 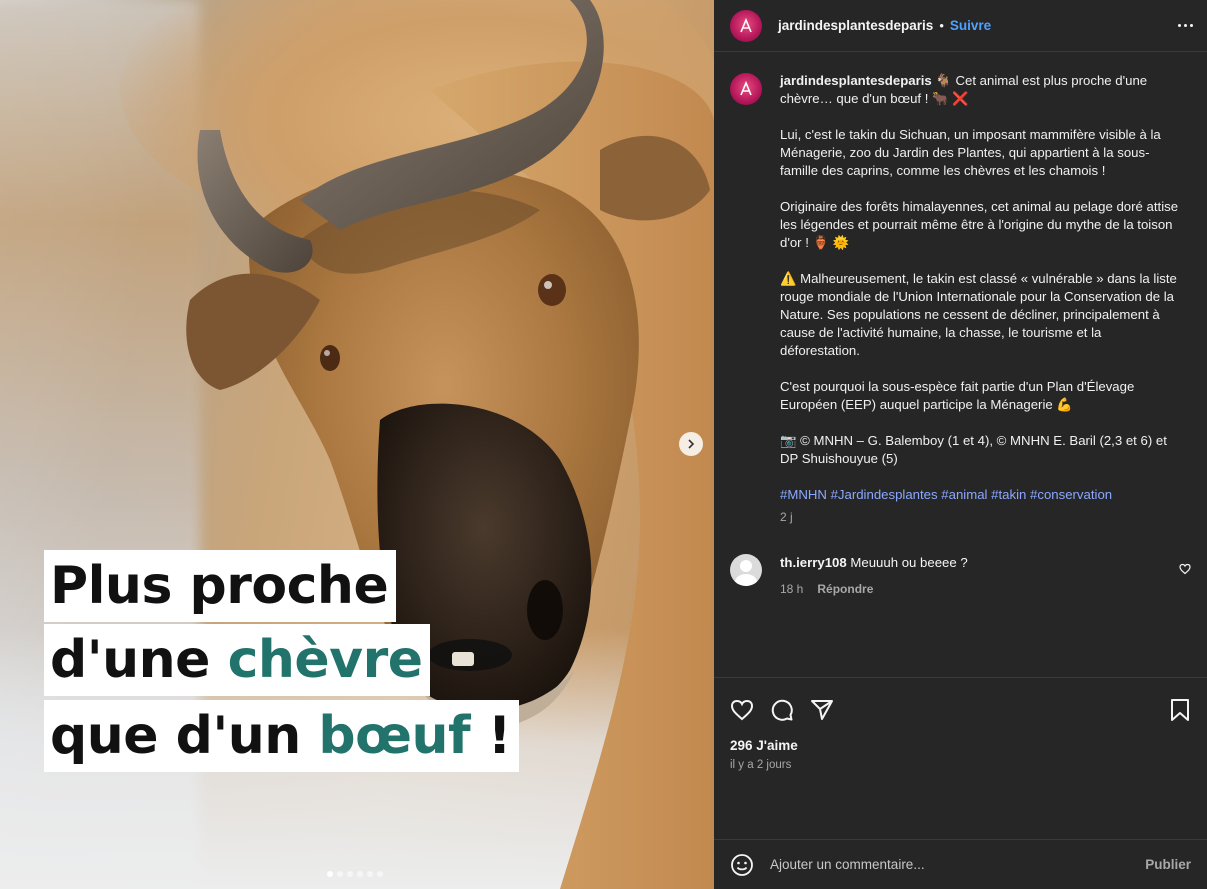 I want to click on comment-button, so click(x=782, y=710).